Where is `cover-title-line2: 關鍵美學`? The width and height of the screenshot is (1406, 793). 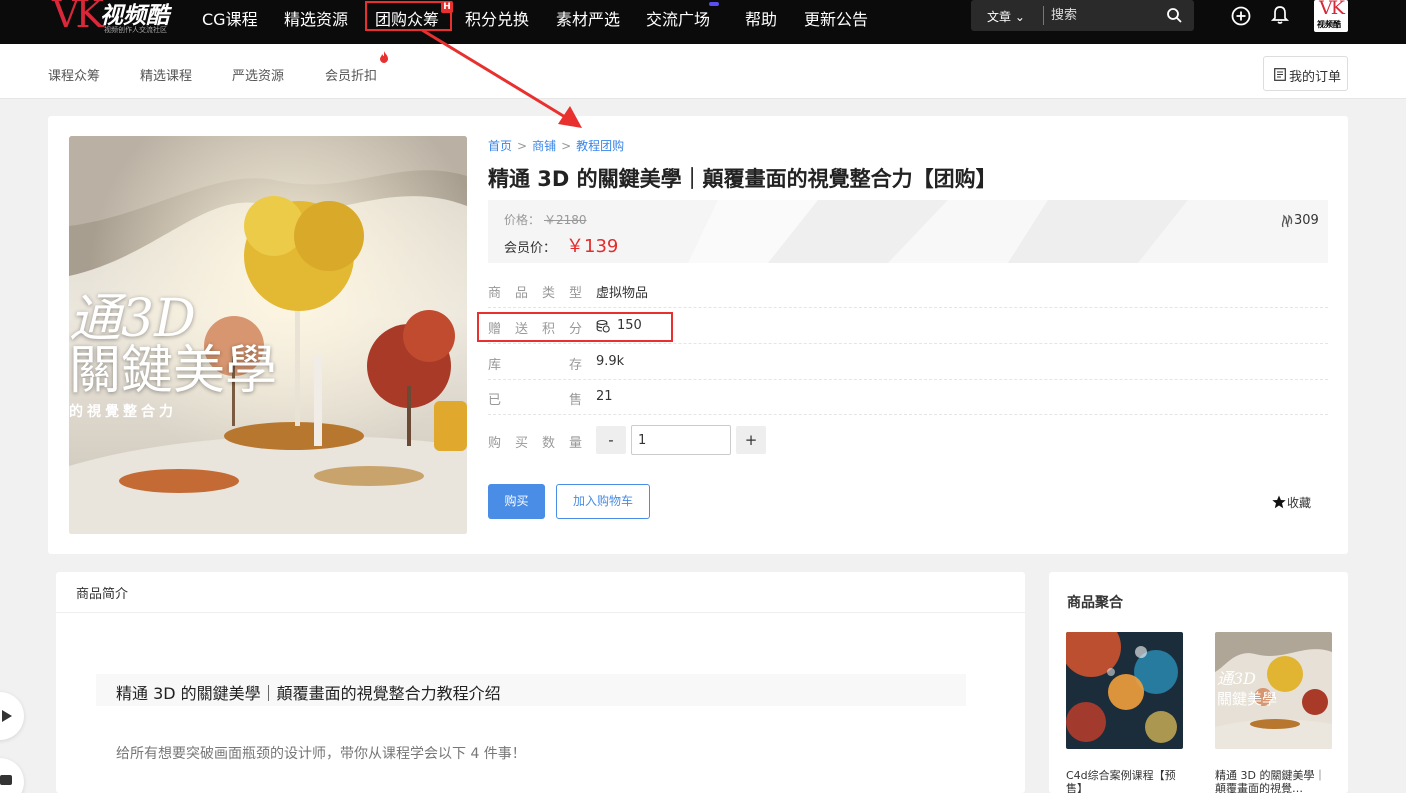 cover-title-line2: 關鍵美學 is located at coordinates (173, 371).